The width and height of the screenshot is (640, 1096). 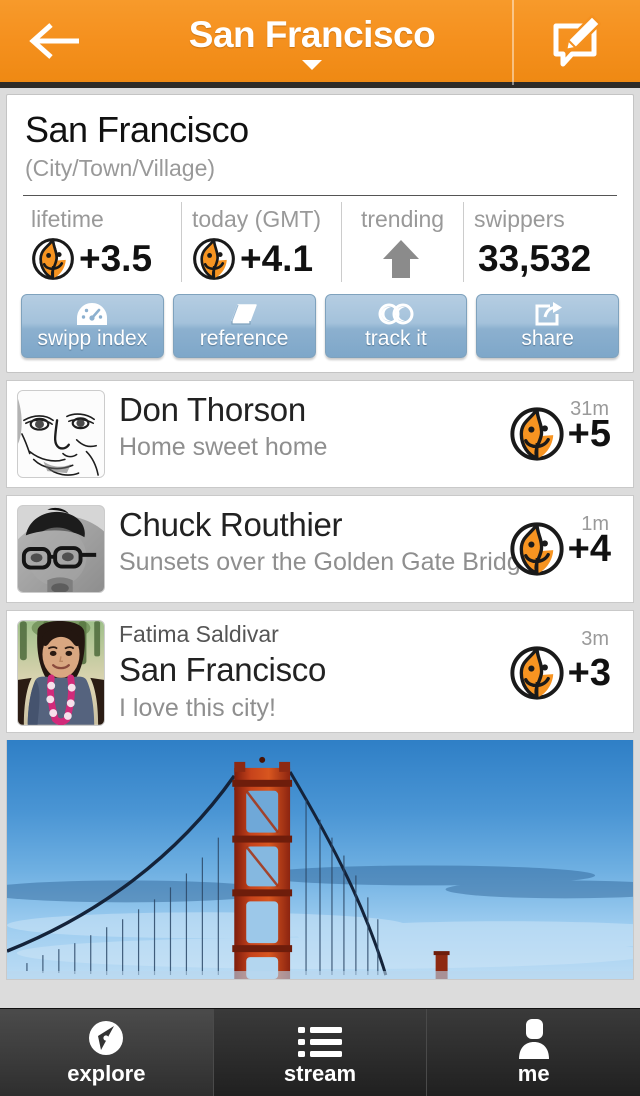 I want to click on reference-button: reference, so click(x=244, y=326).